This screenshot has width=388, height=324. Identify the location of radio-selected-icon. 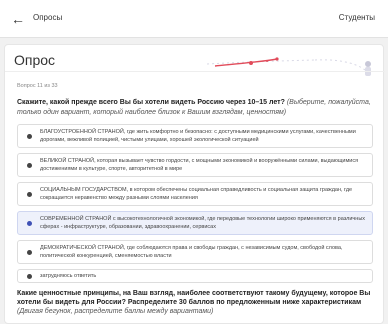
(29, 223).